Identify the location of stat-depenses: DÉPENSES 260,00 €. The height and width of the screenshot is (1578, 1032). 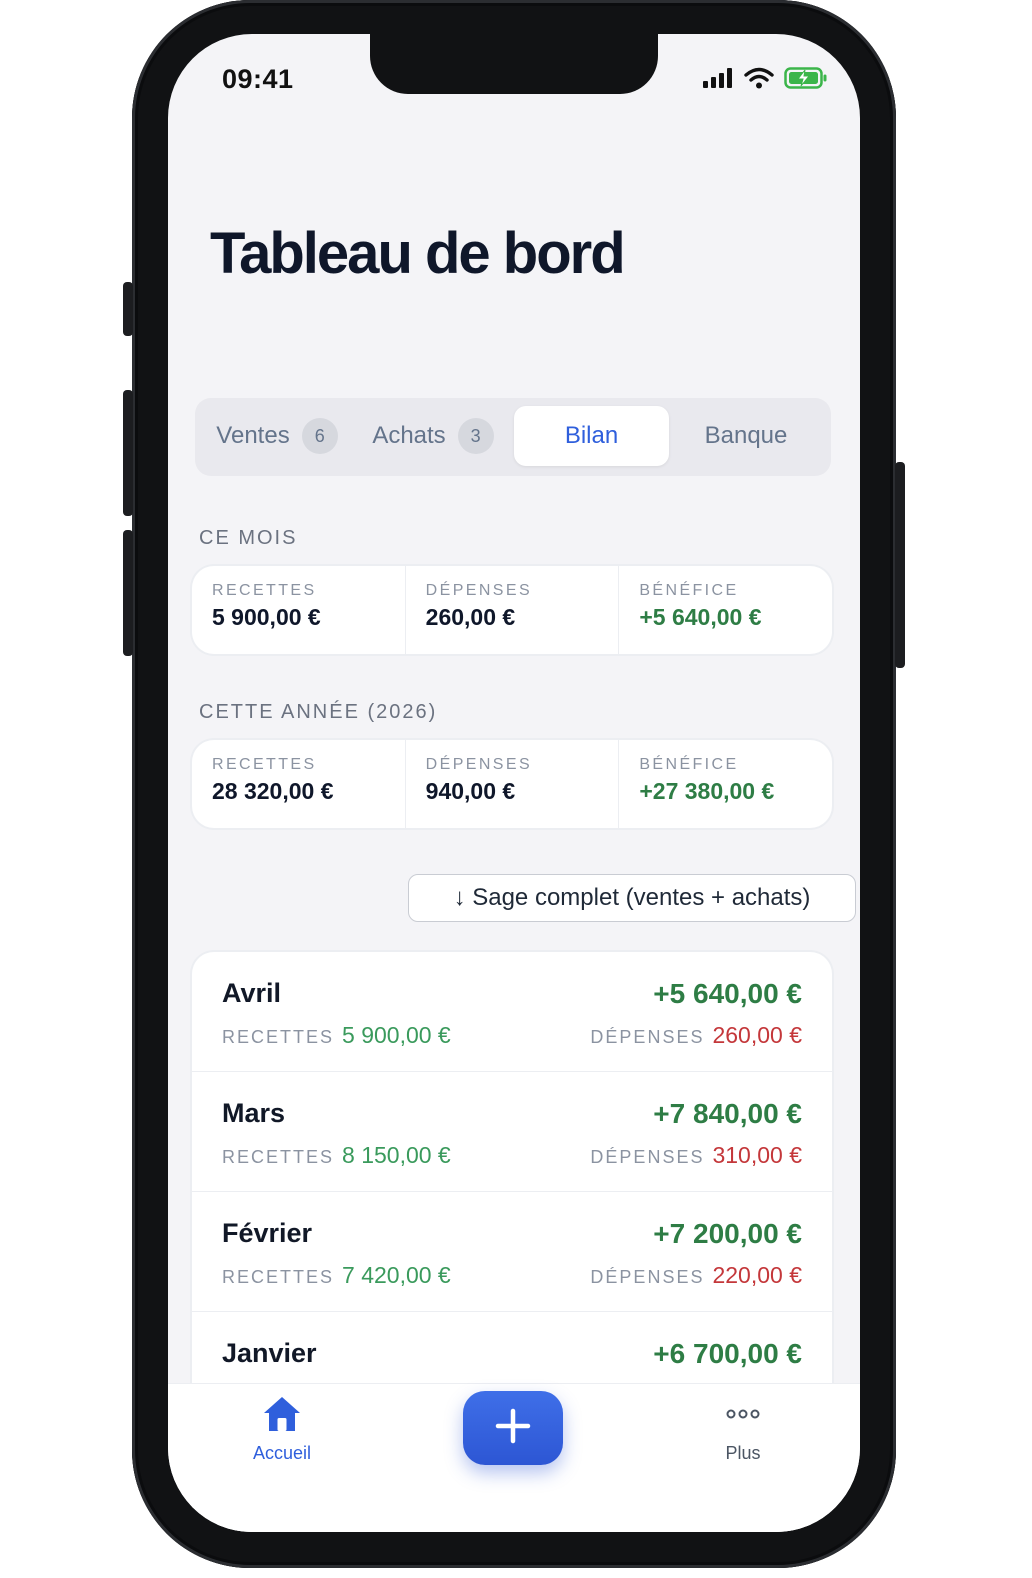
(513, 610).